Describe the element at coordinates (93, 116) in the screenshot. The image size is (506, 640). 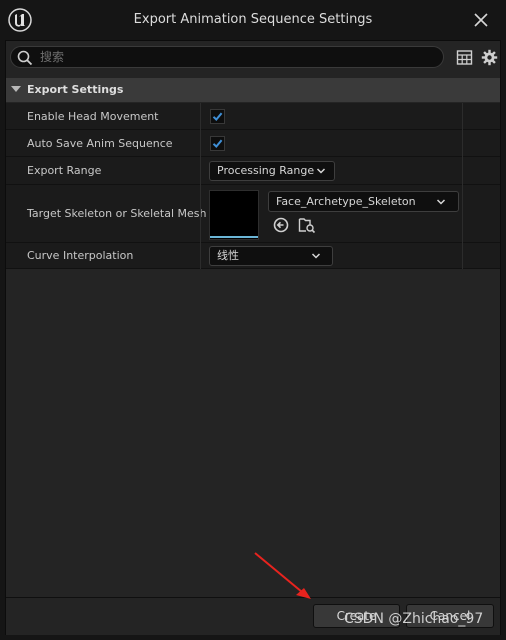
I see `enable-head-movement-label: Enable Head Movement` at that location.